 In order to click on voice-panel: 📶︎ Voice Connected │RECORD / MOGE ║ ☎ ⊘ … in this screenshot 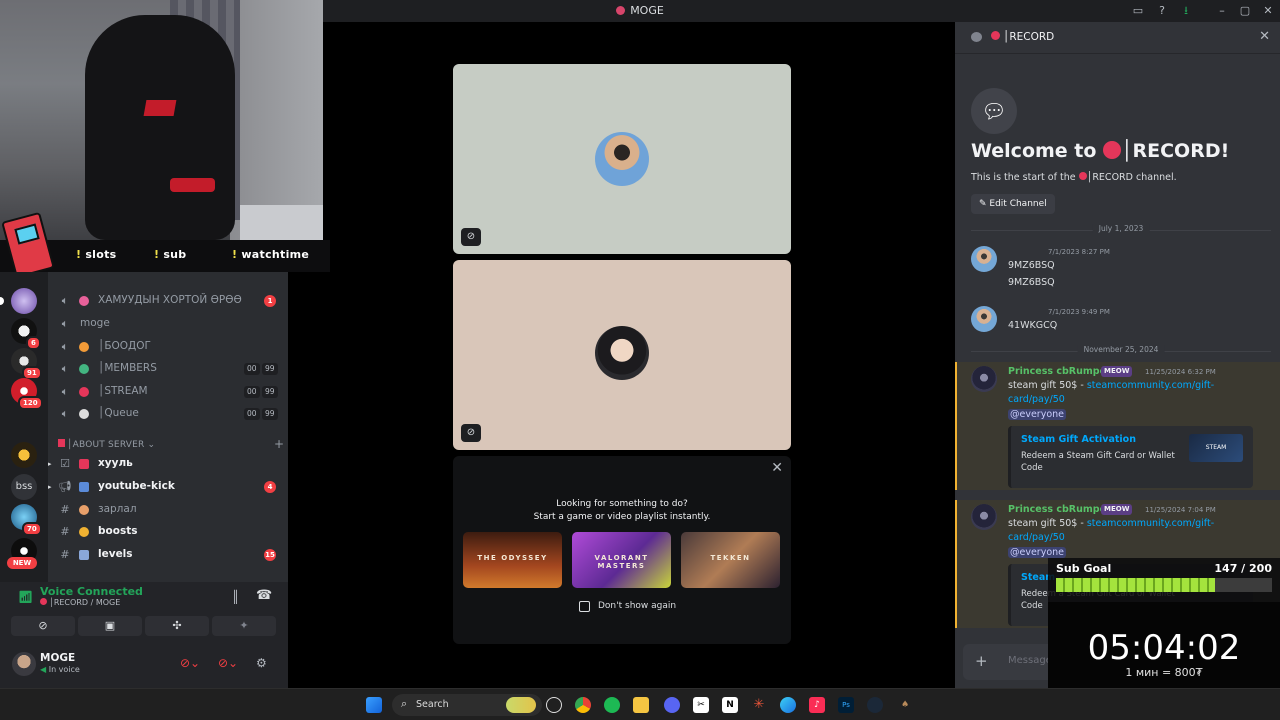, I will do `click(144, 635)`.